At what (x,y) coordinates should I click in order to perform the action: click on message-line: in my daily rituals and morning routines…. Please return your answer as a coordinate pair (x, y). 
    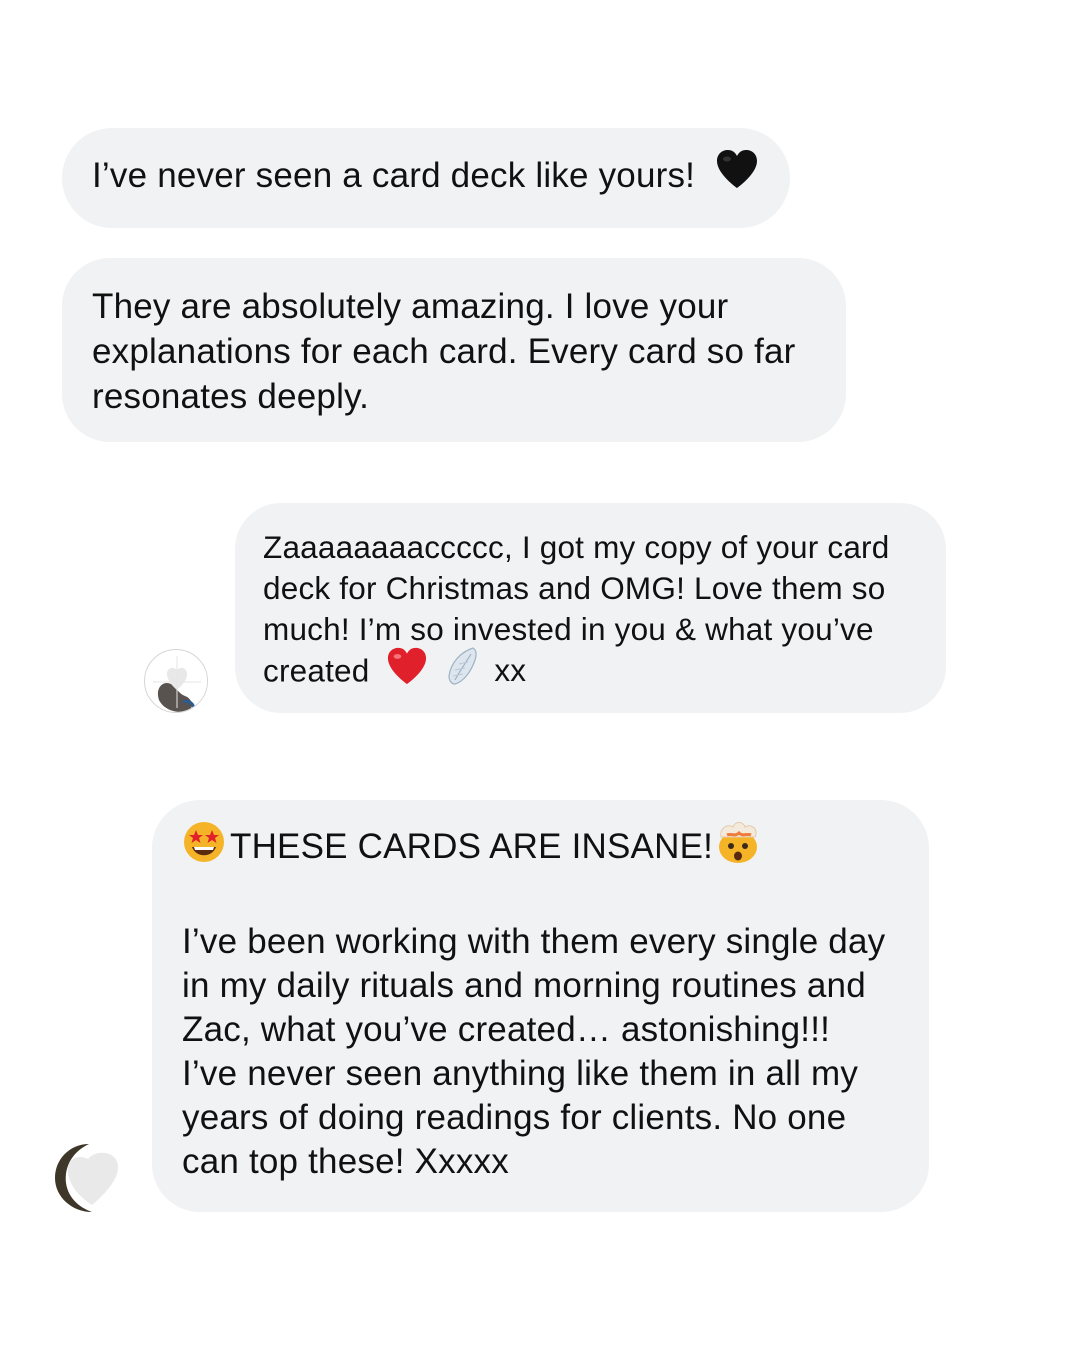
    Looking at the image, I should click on (524, 985).